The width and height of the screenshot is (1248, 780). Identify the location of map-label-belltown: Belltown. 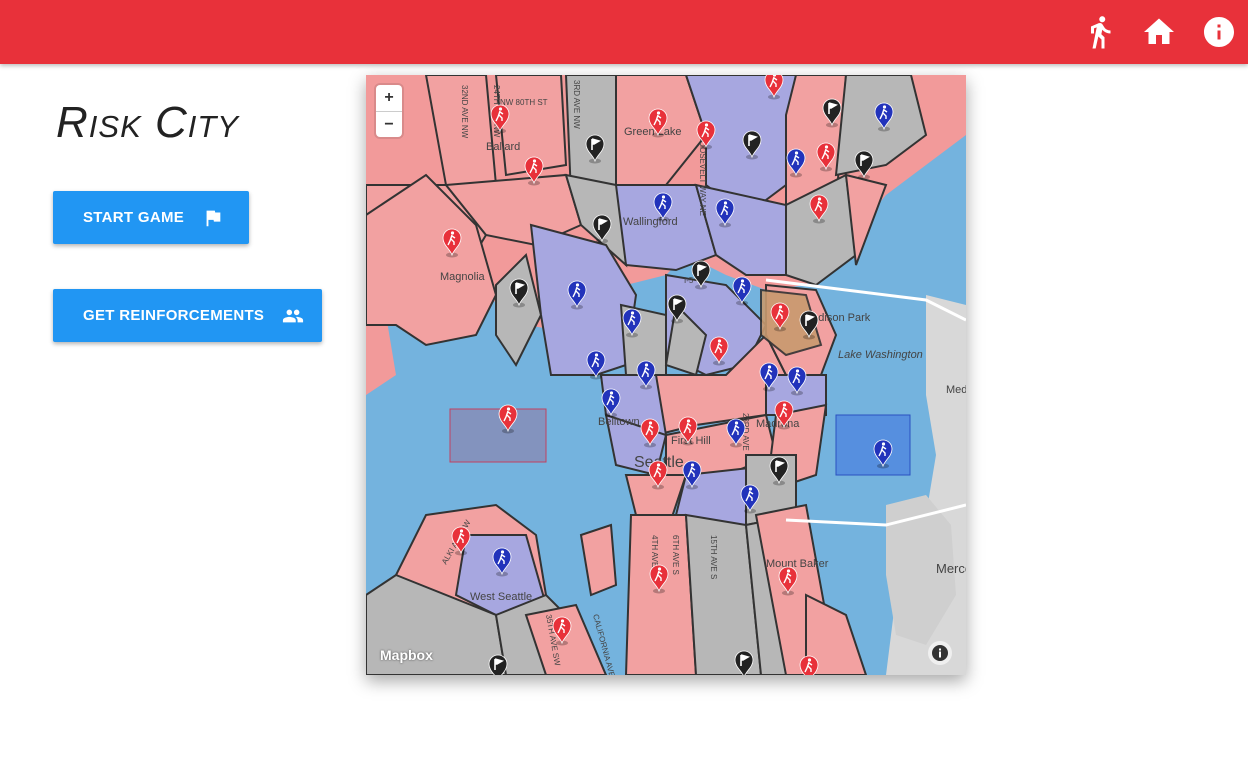
(619, 422).